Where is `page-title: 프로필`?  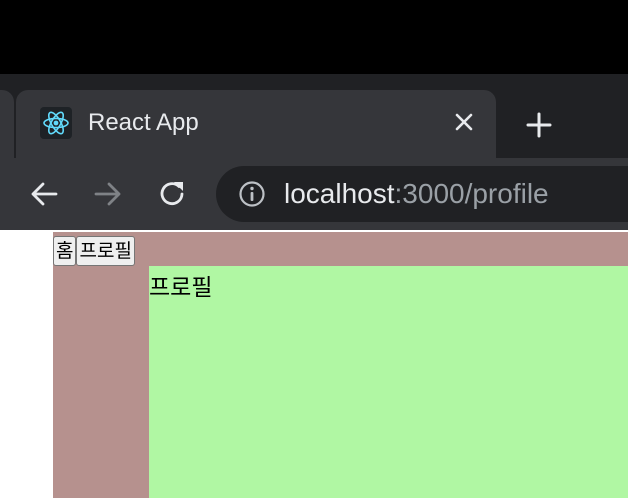 page-title: 프로필 is located at coordinates (181, 288).